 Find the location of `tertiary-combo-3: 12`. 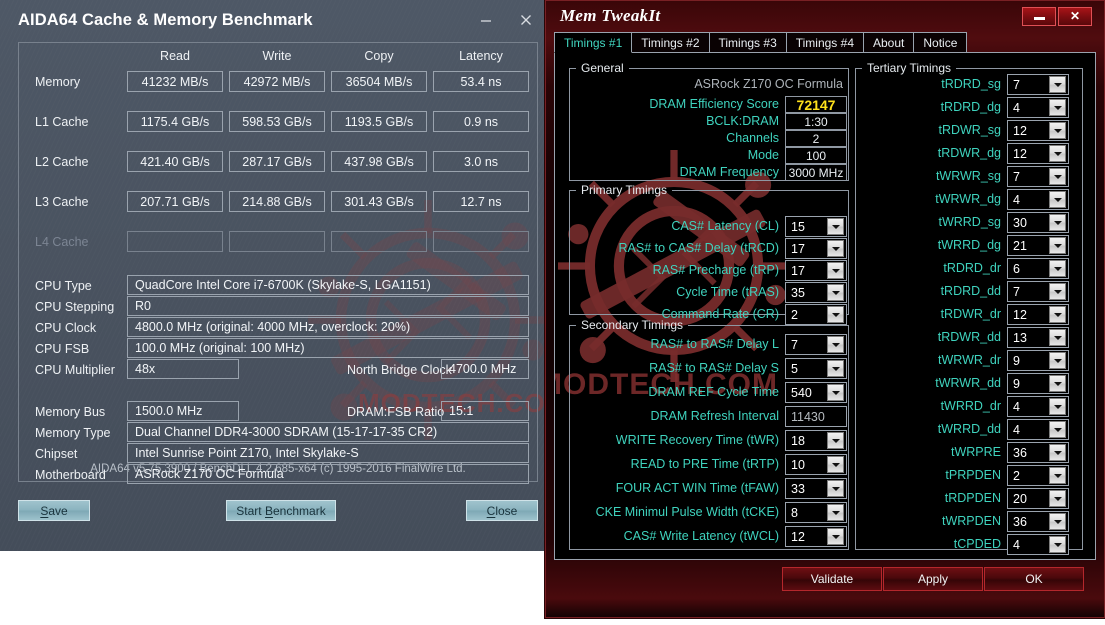

tertiary-combo-3: 12 is located at coordinates (1038, 153).